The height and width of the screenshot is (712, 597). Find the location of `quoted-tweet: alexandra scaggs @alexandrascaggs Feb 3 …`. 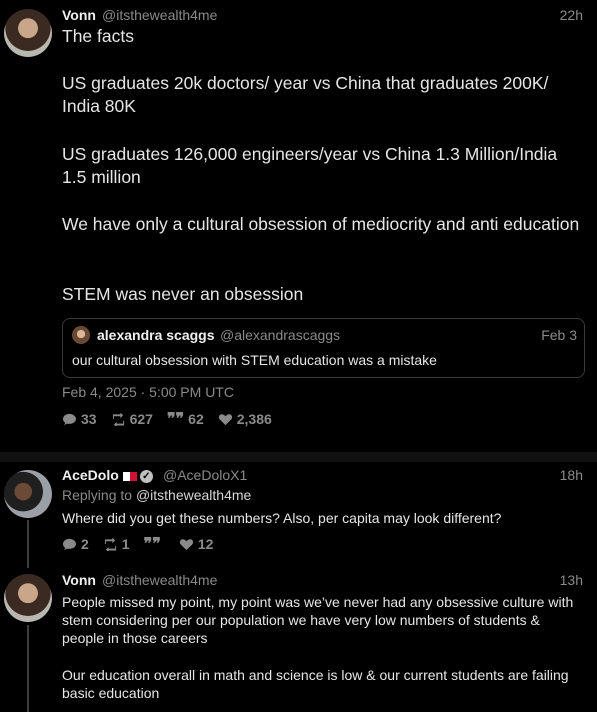

quoted-tweet: alexandra scaggs @alexandrascaggs Feb 3 … is located at coordinates (323, 348).